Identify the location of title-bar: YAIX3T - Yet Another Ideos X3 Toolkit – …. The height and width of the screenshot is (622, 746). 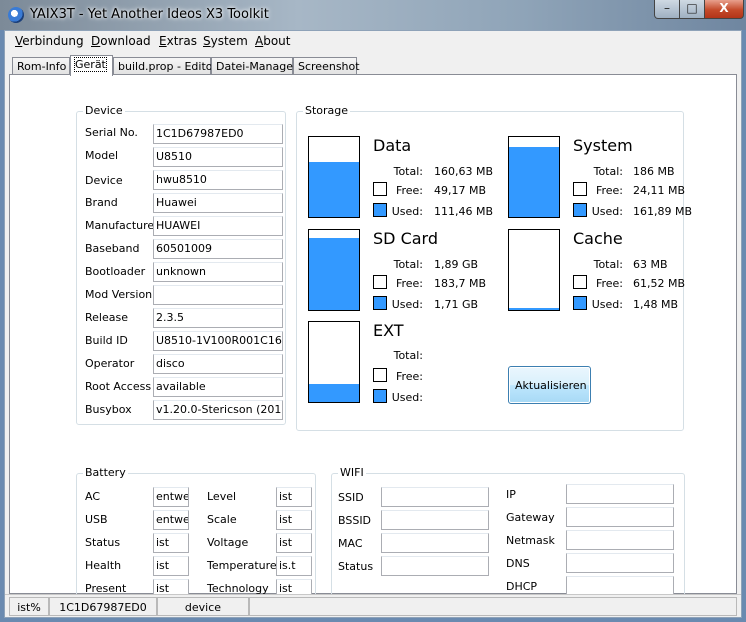
(373, 15).